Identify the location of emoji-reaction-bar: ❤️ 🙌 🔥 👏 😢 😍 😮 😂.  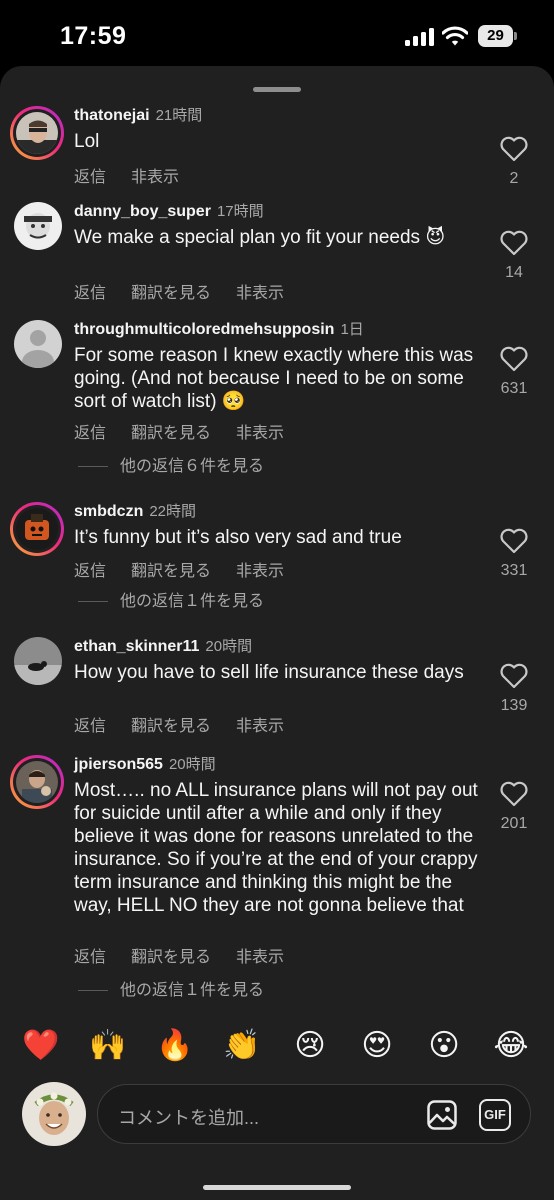
(277, 1048).